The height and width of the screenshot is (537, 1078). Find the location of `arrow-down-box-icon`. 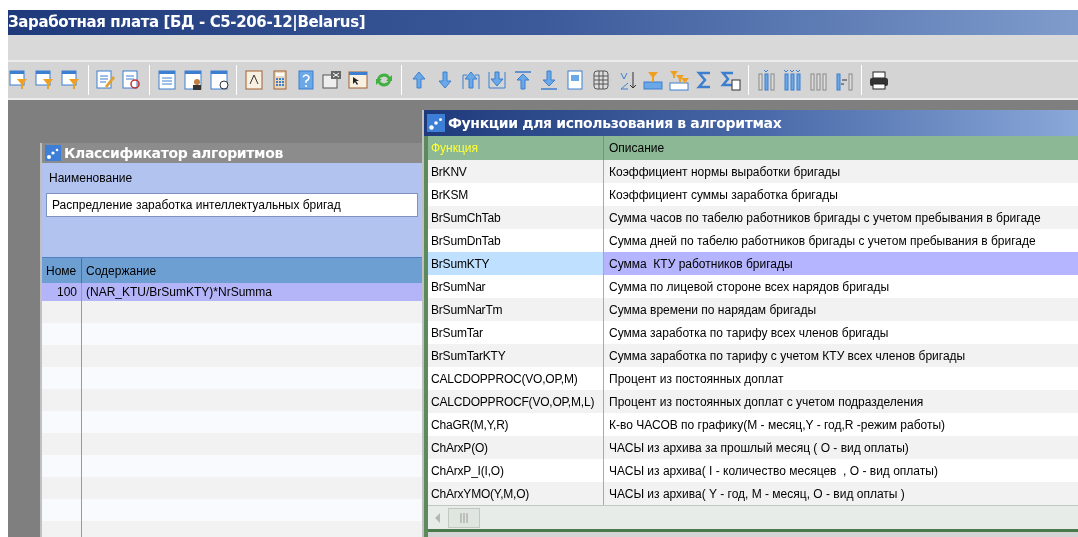

arrow-down-box-icon is located at coordinates (497, 80).